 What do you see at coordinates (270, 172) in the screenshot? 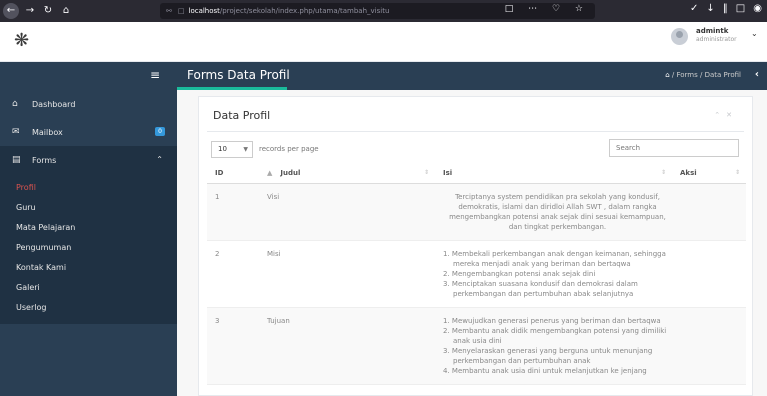
I see `sort-asc-icon: ▲` at bounding box center [270, 172].